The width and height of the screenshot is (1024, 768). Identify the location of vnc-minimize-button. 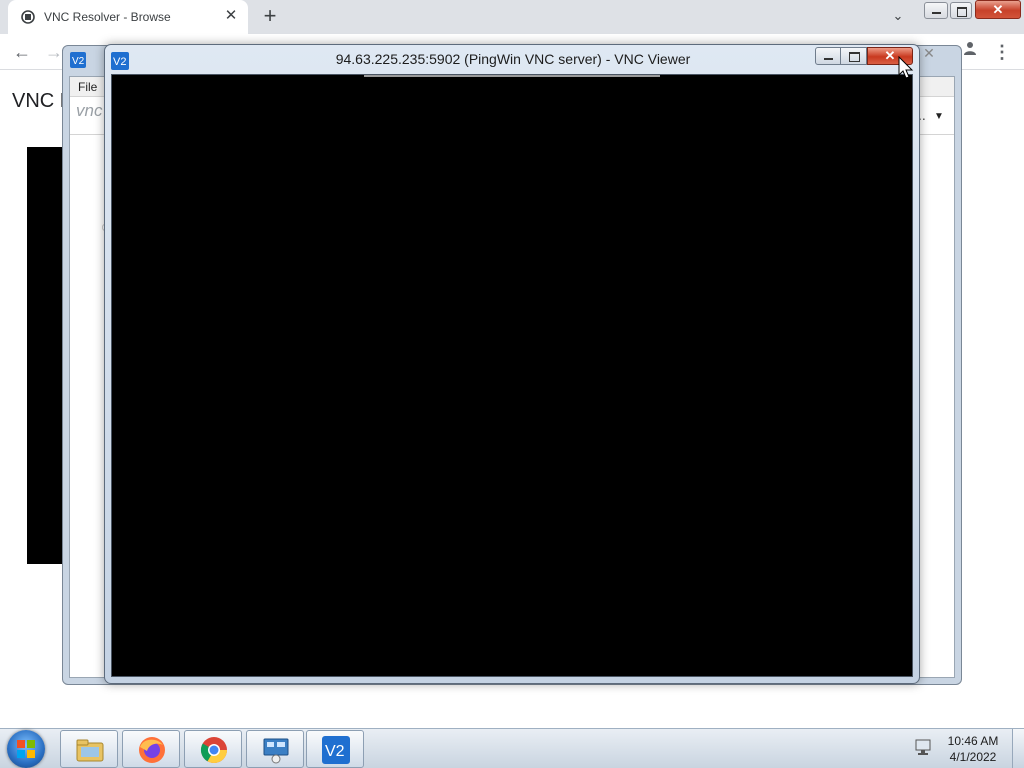
(828, 56).